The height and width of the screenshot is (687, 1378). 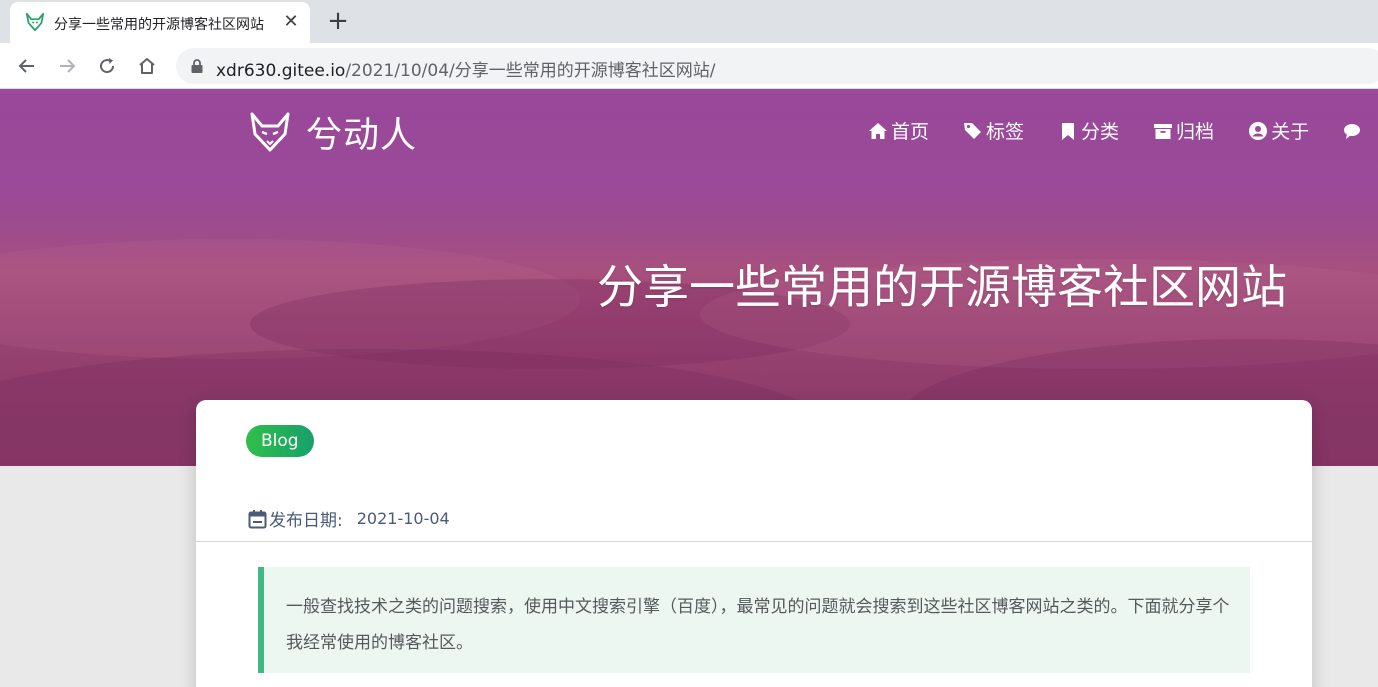 I want to click on fox-favicon-icon, so click(x=35, y=22).